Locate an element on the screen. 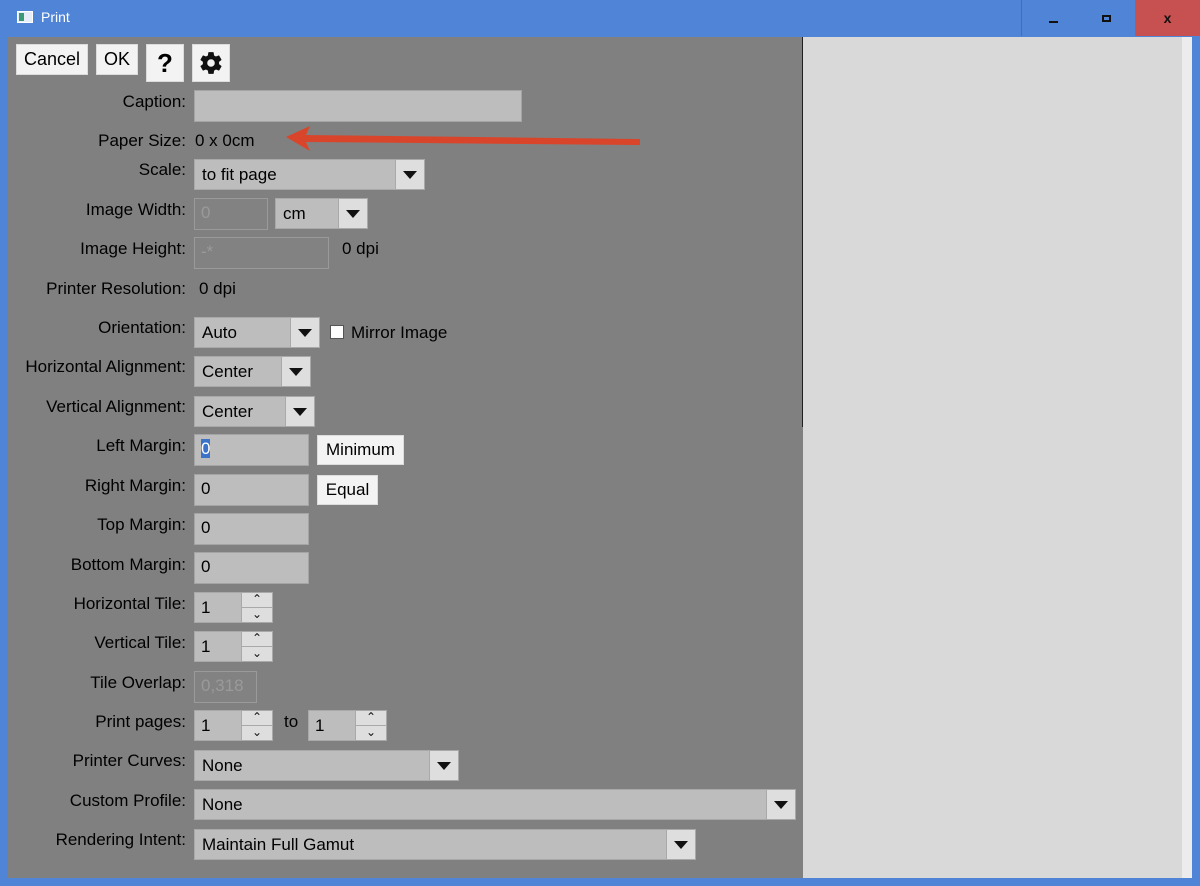 The height and width of the screenshot is (886, 1200). orientation-label: Orientation: is located at coordinates (142, 327).